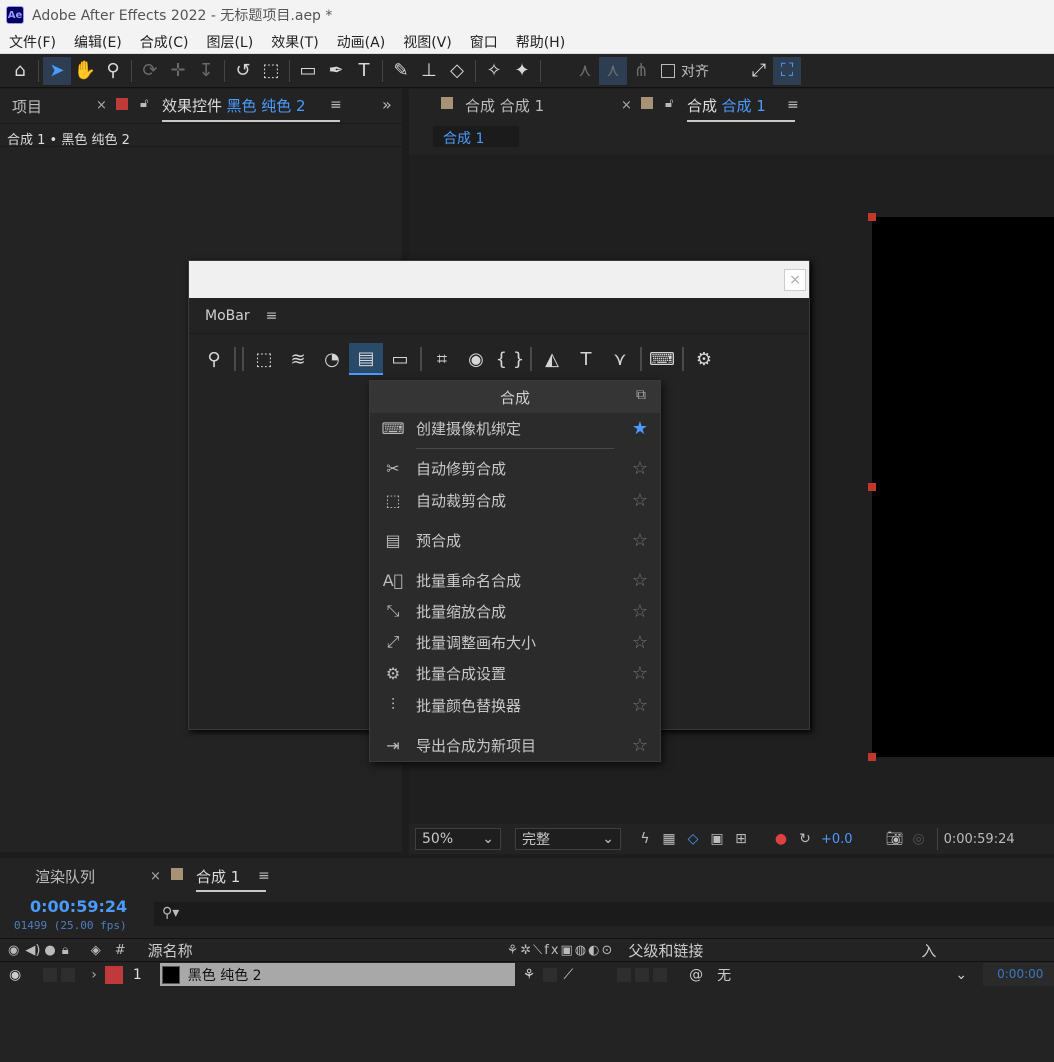 This screenshot has width=1054, height=1062. Describe the element at coordinates (65, 876) in the screenshot. I see `tab-render-queue: 渲染队列` at that location.